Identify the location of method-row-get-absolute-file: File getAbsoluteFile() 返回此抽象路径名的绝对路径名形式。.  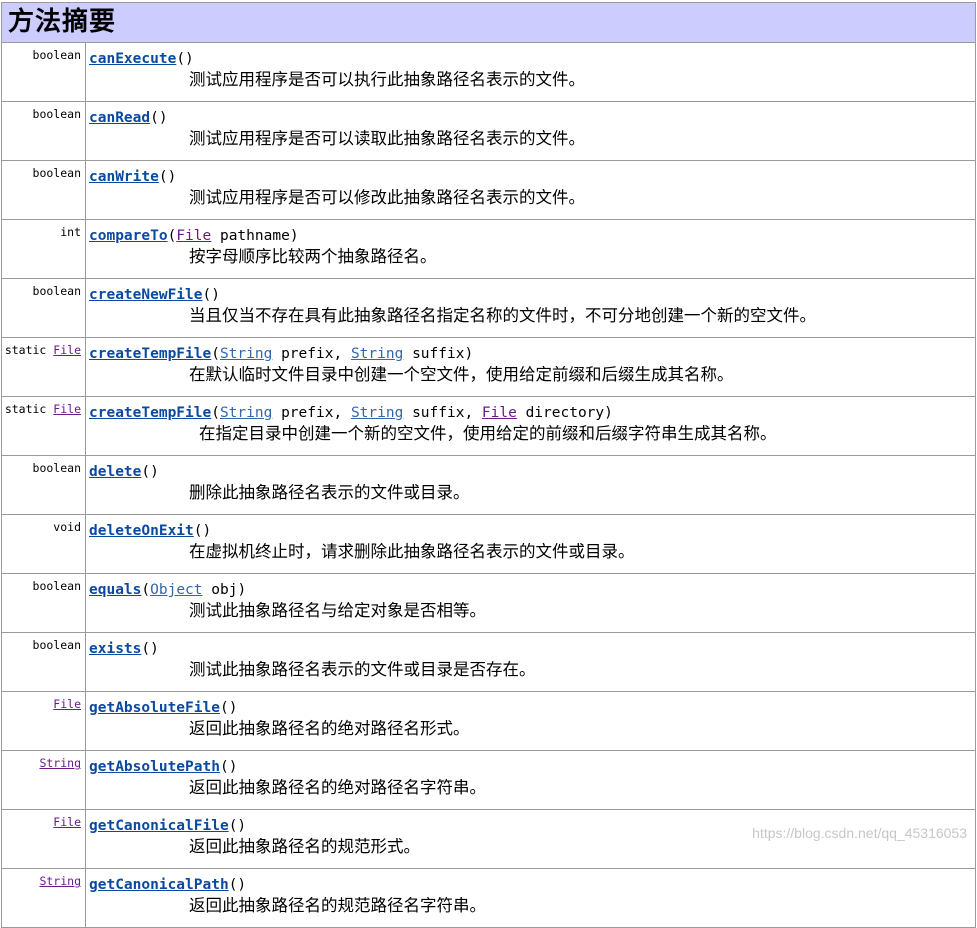
(488, 721).